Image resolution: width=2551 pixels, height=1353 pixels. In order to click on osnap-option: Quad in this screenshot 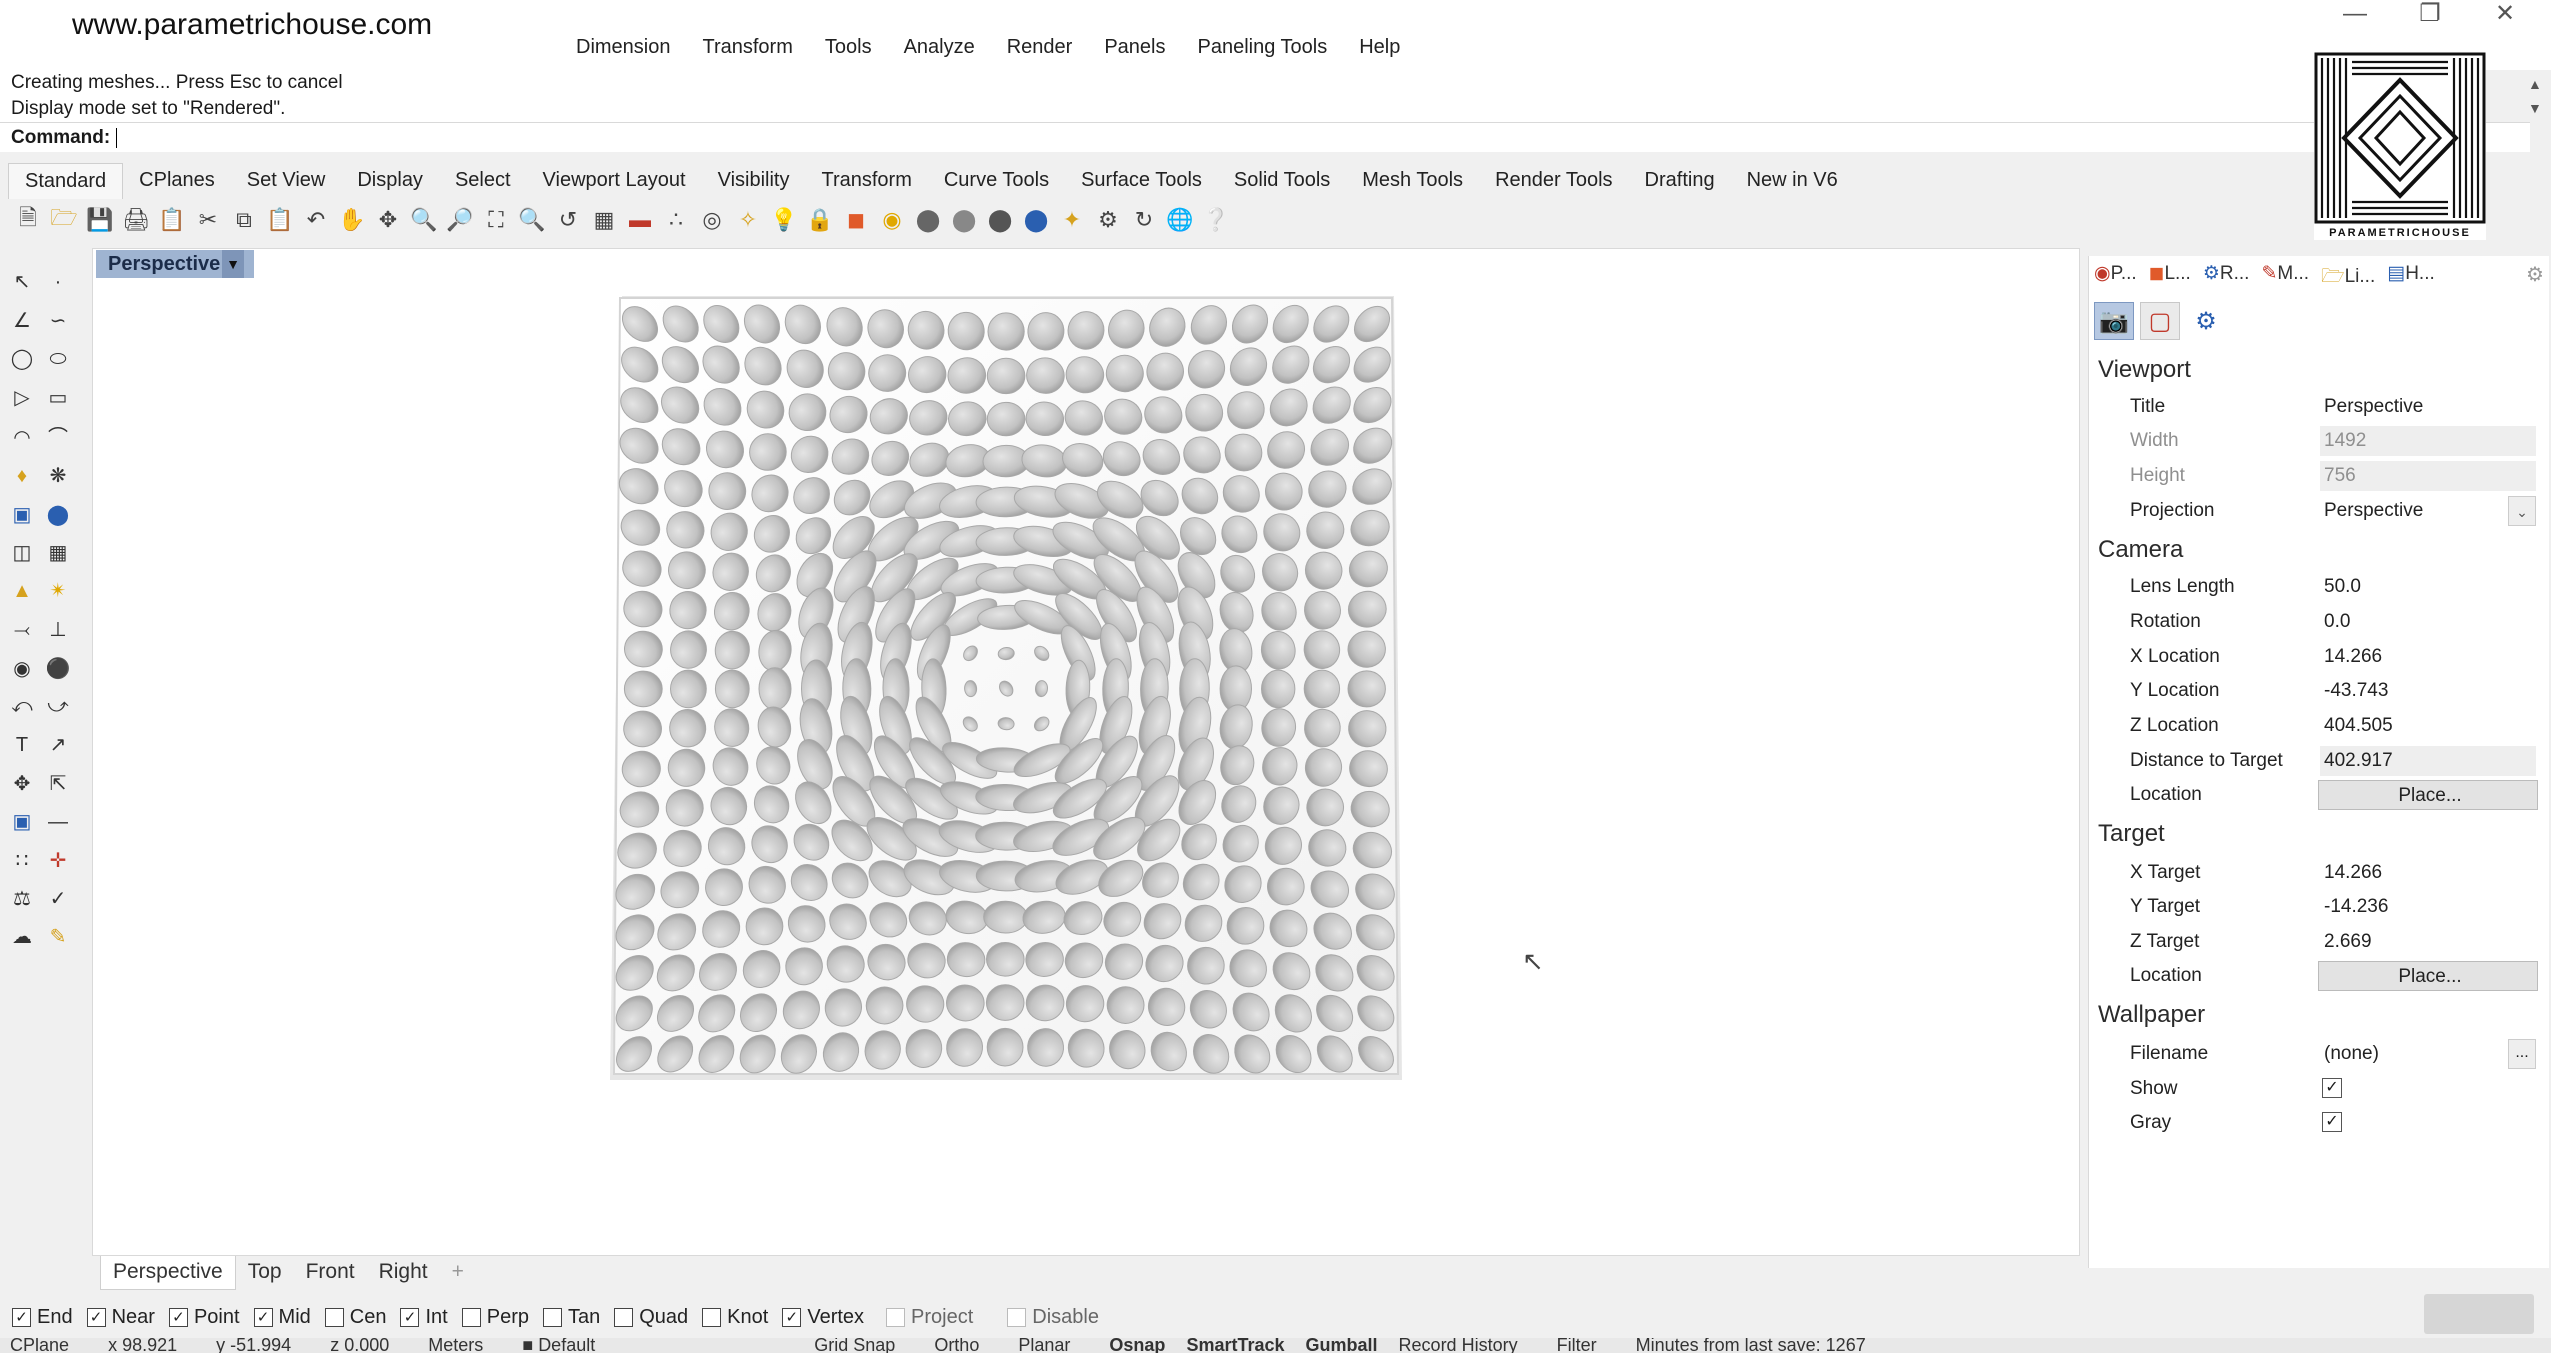, I will do `click(651, 1317)`.